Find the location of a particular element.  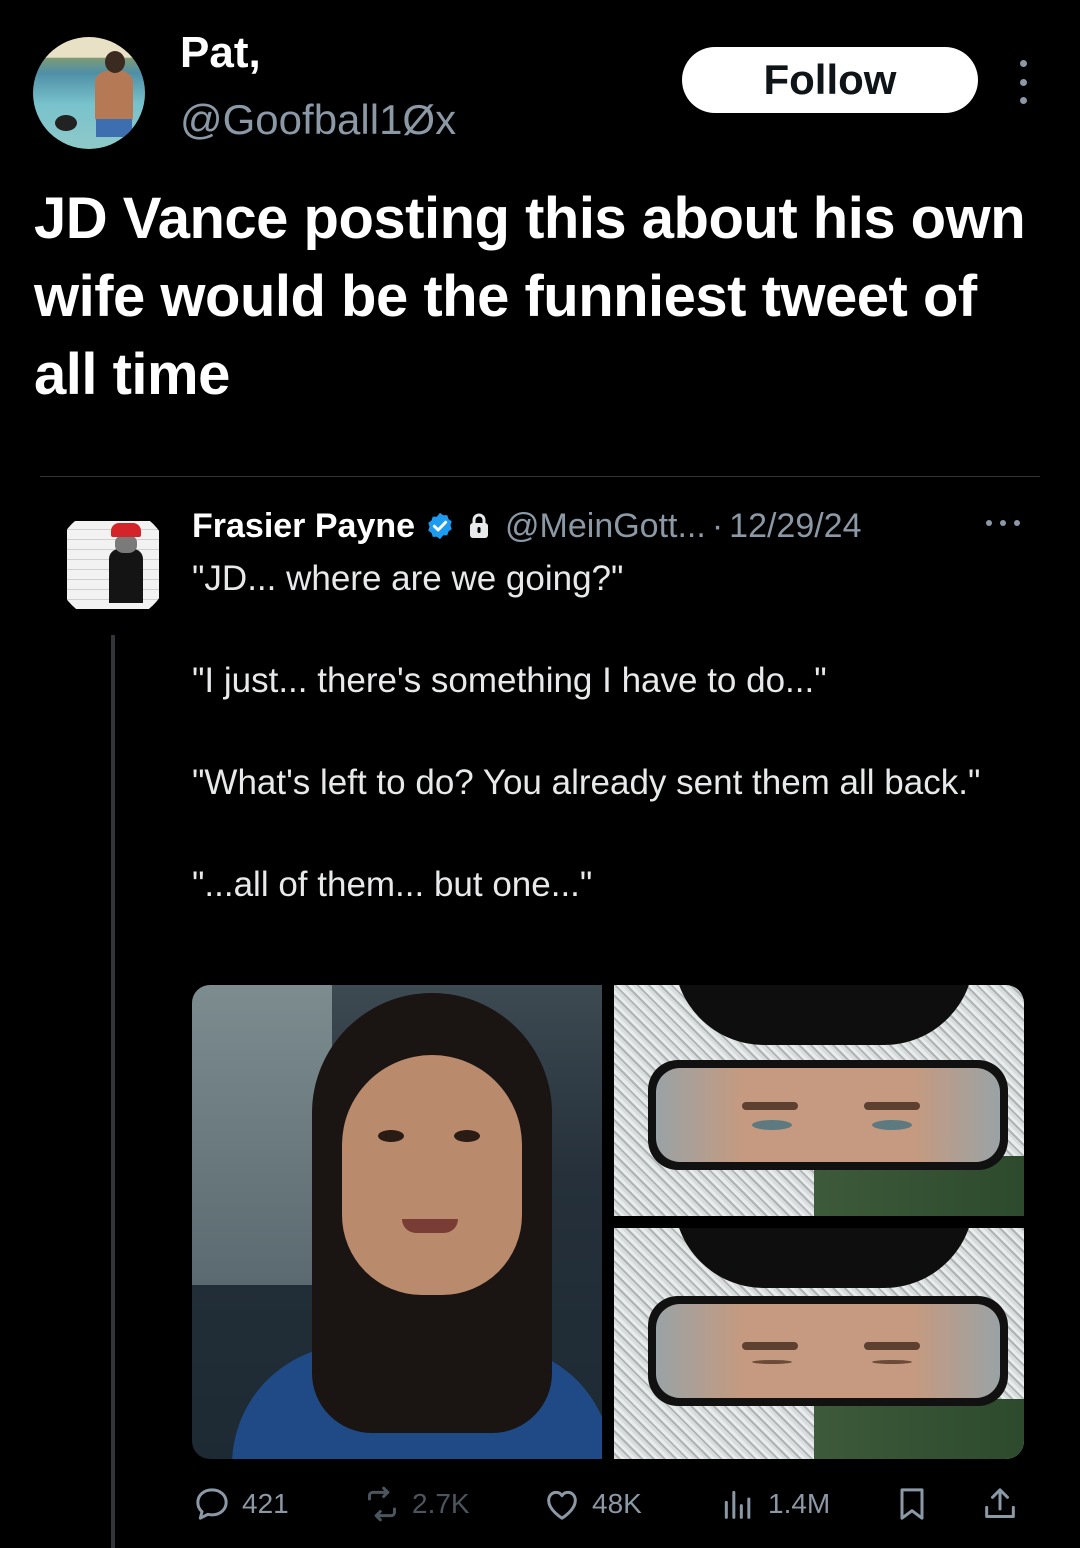

author-avatar is located at coordinates (89, 93).